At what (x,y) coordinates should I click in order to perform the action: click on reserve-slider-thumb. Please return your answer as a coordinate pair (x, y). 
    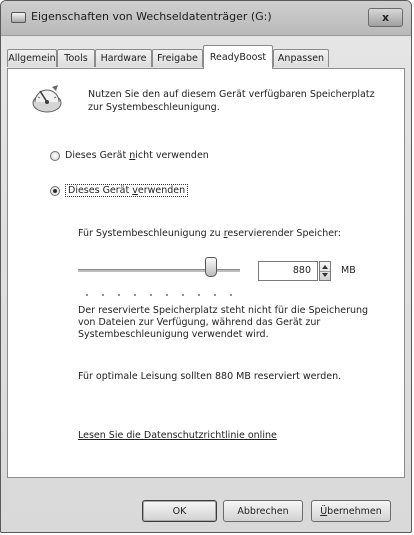
    Looking at the image, I should click on (210, 267).